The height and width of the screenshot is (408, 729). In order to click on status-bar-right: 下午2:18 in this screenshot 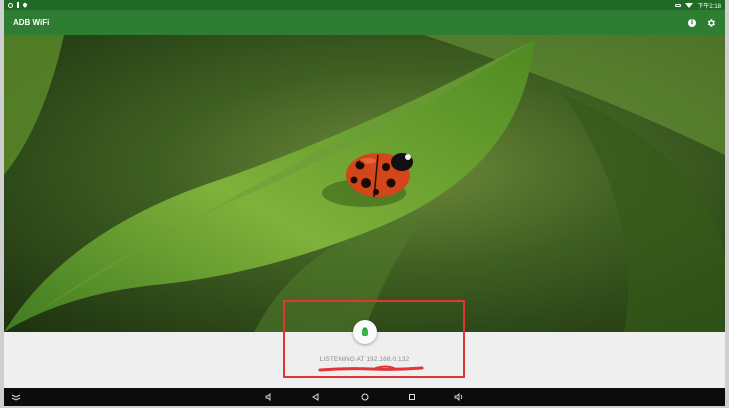, I will do `click(698, 5)`.